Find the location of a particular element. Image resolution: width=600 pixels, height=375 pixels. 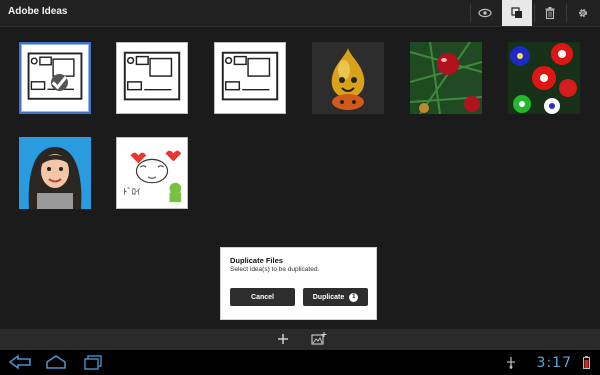

selected-check-icon is located at coordinates (59, 82).